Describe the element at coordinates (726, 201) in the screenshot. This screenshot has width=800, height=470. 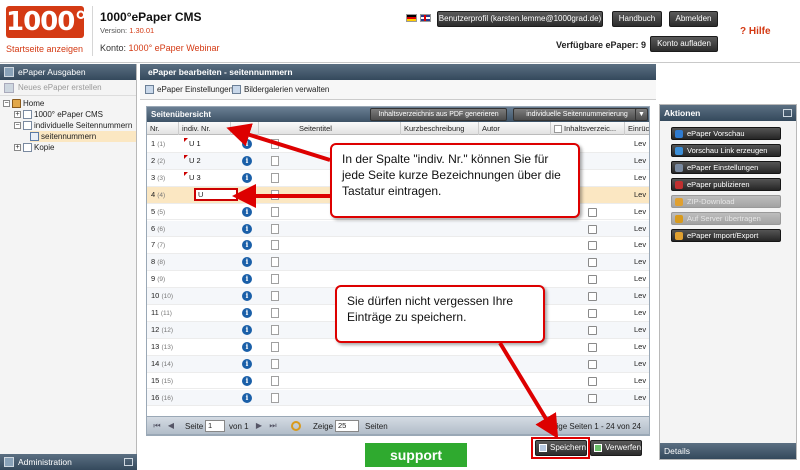
I see `action-zip-download-button: ZIP-Download` at that location.